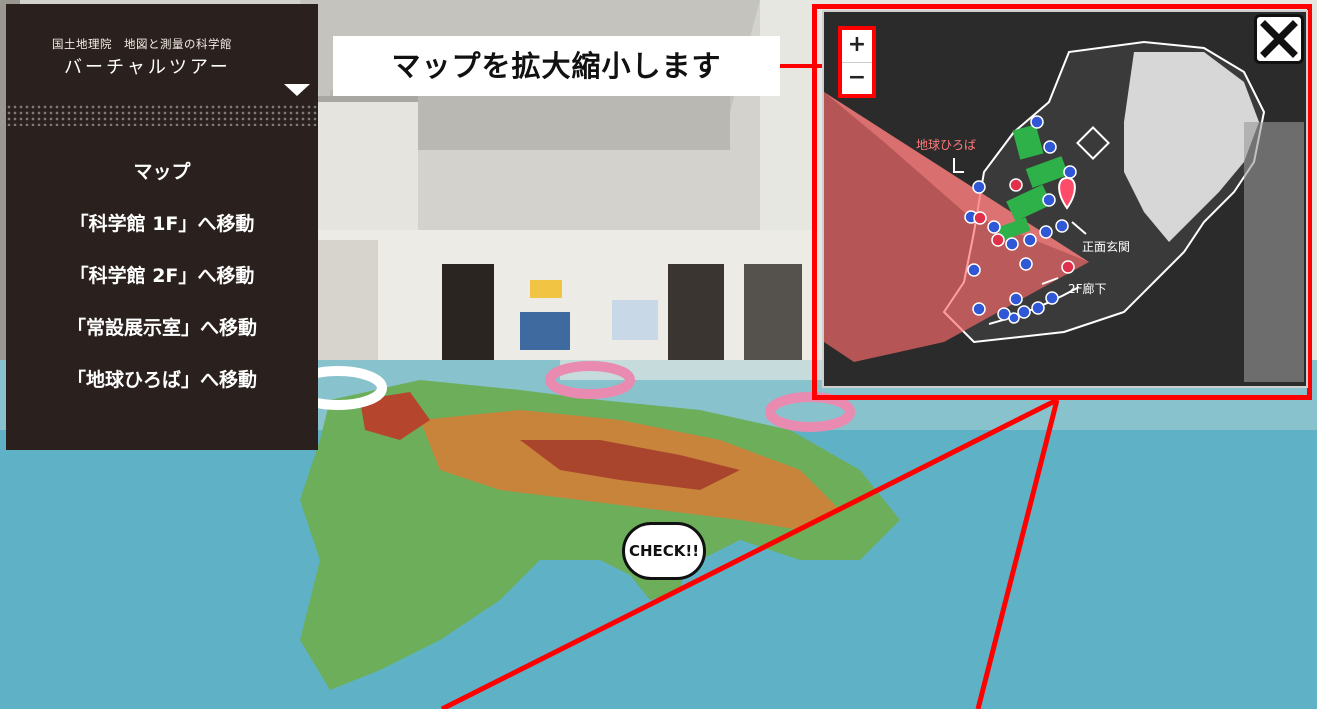 Image resolution: width=1317 pixels, height=709 pixels. What do you see at coordinates (297, 90) in the screenshot?
I see `menu-collapse-icon` at bounding box center [297, 90].